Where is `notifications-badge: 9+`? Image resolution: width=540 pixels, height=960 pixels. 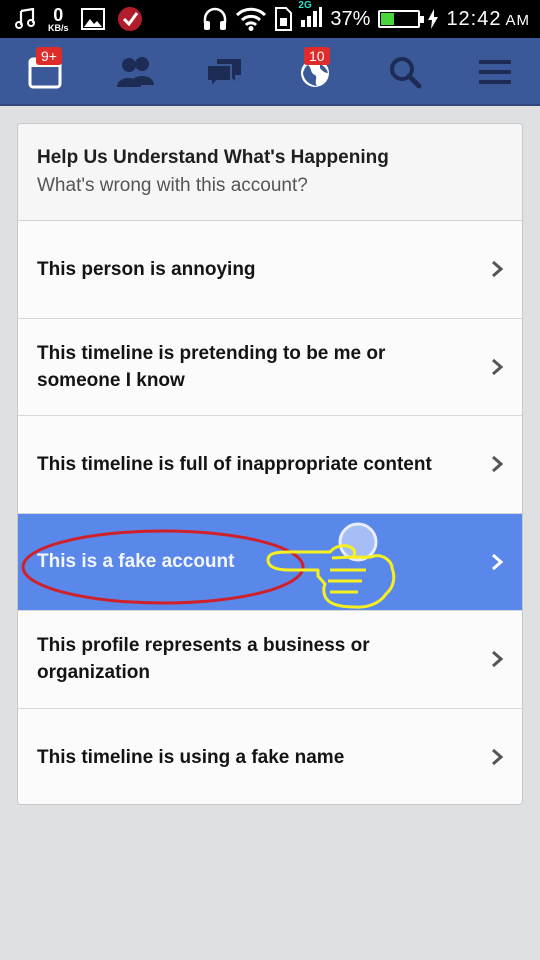
notifications-badge: 9+ is located at coordinates (49, 56).